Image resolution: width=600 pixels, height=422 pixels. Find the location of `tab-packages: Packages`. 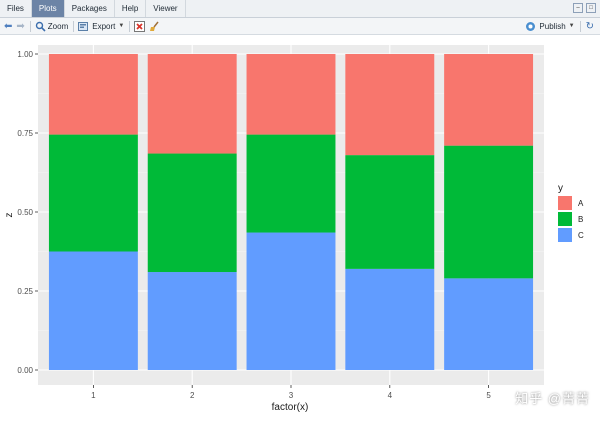

tab-packages: Packages is located at coordinates (90, 8).